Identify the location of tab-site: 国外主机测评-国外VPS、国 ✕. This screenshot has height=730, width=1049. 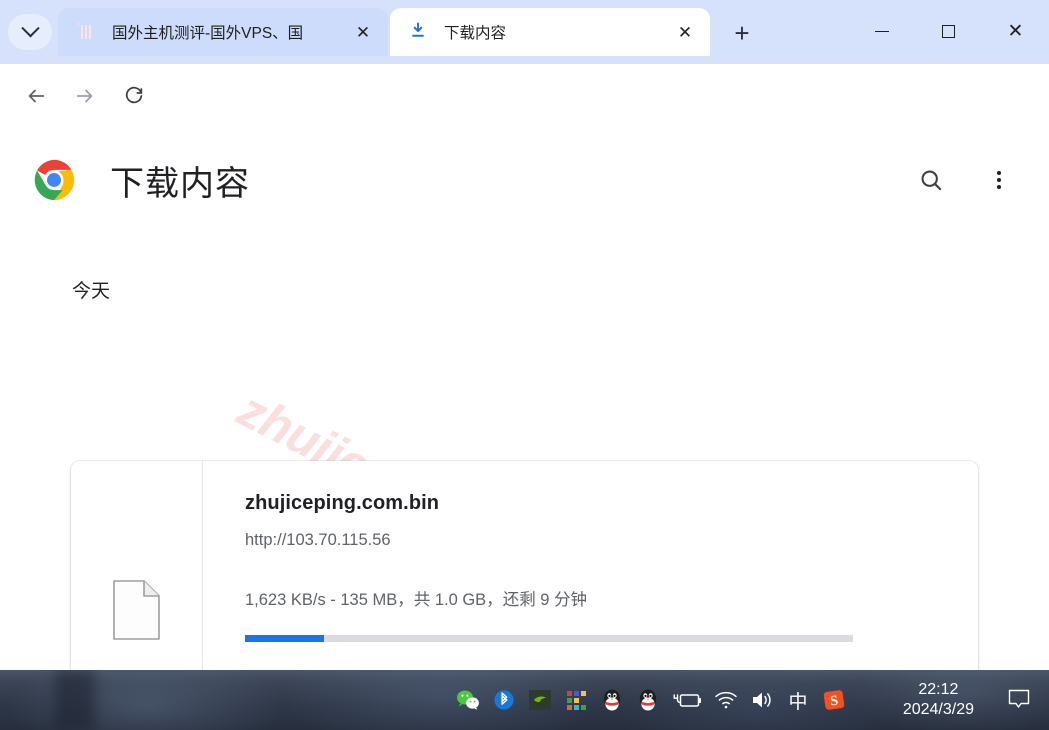
(223, 32).